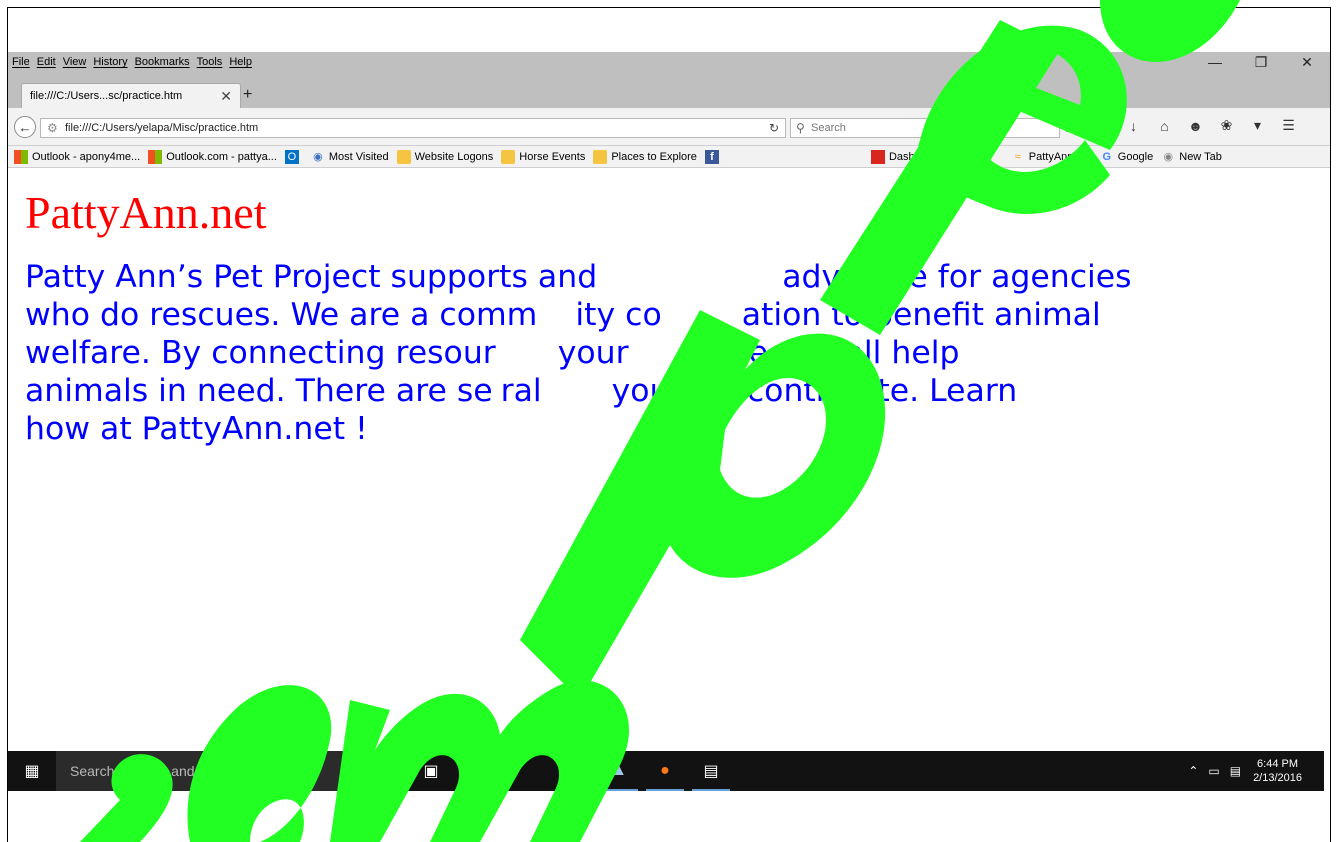  Describe the element at coordinates (800, 128) in the screenshot. I see `search-icon: ⚲` at that location.